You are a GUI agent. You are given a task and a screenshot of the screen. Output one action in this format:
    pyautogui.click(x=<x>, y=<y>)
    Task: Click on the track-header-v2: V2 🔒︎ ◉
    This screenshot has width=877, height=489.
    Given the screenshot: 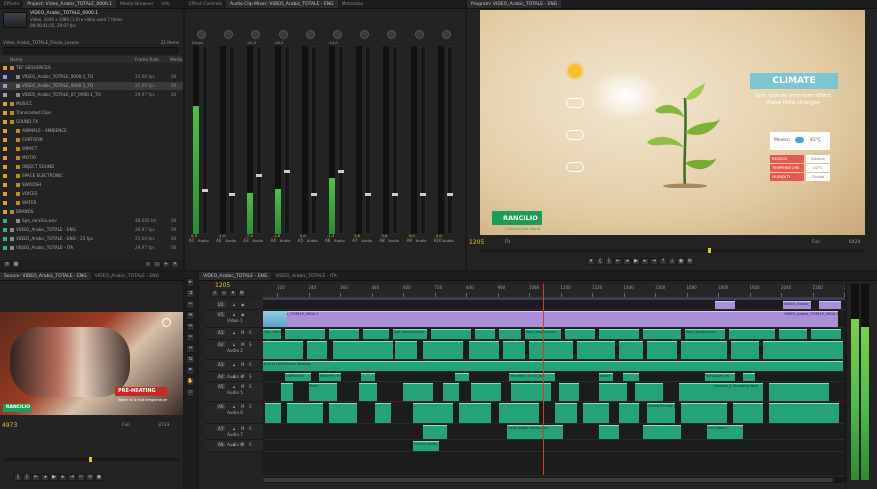 What is the action you would take?
    pyautogui.click(x=234, y=305)
    